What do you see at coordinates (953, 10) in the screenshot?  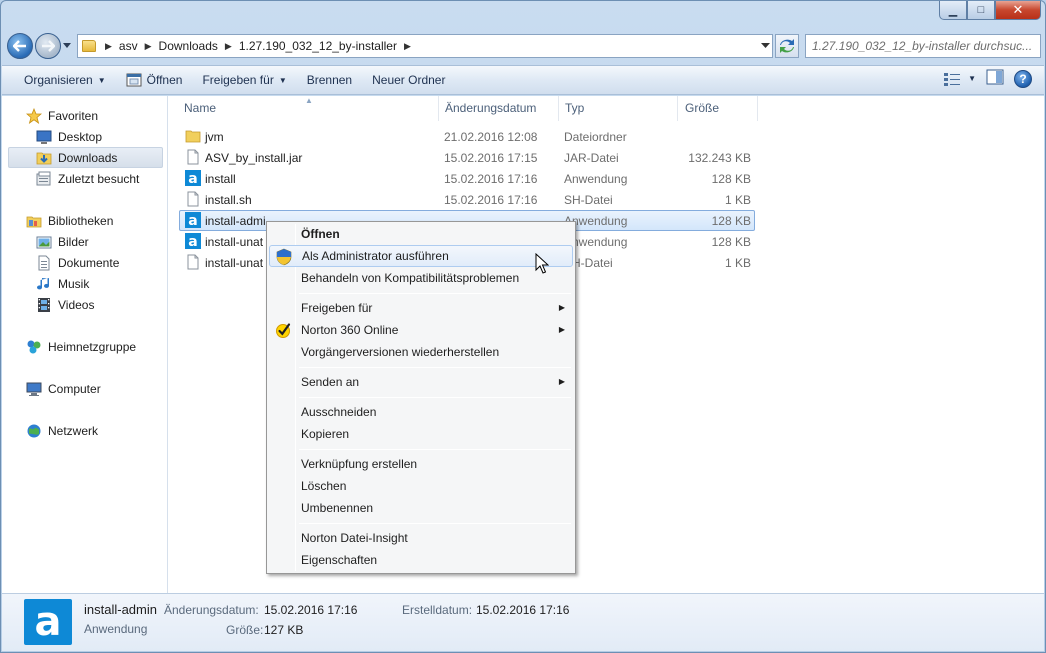 I see `minimize-button: ▁` at bounding box center [953, 10].